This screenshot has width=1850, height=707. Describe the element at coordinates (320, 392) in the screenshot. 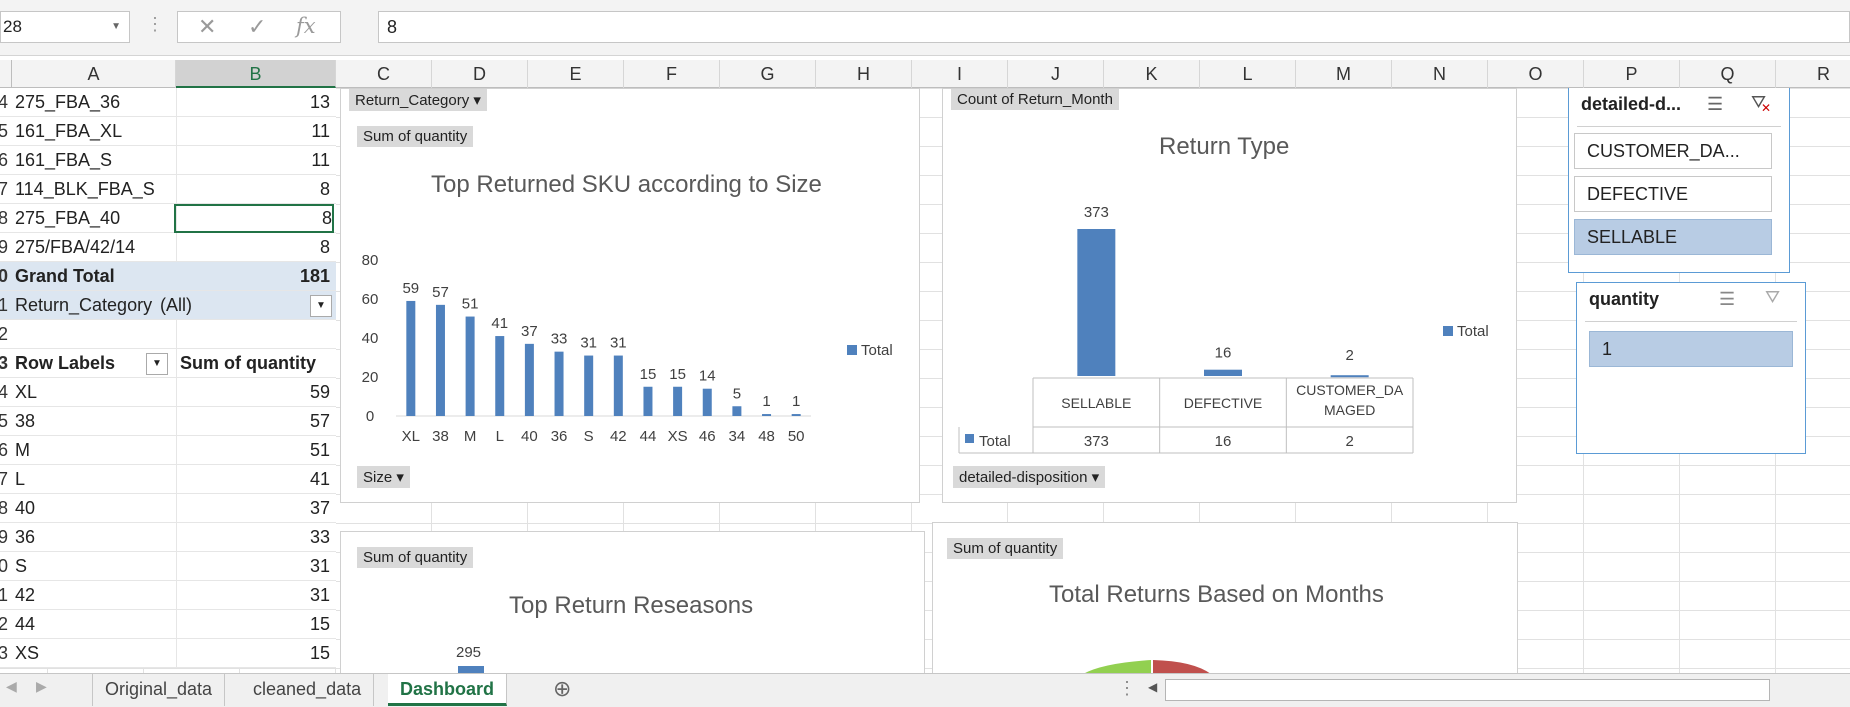

I see `cell-b: 59` at that location.